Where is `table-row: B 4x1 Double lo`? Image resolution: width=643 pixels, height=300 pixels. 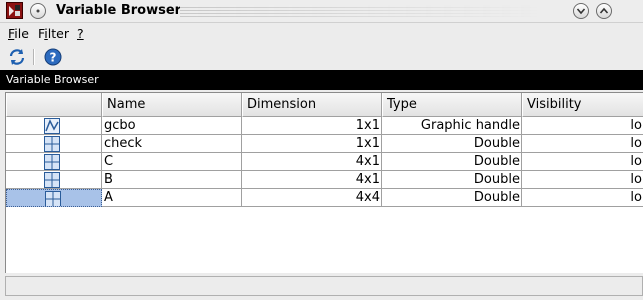 table-row: B 4x1 Double lo is located at coordinates (324, 180).